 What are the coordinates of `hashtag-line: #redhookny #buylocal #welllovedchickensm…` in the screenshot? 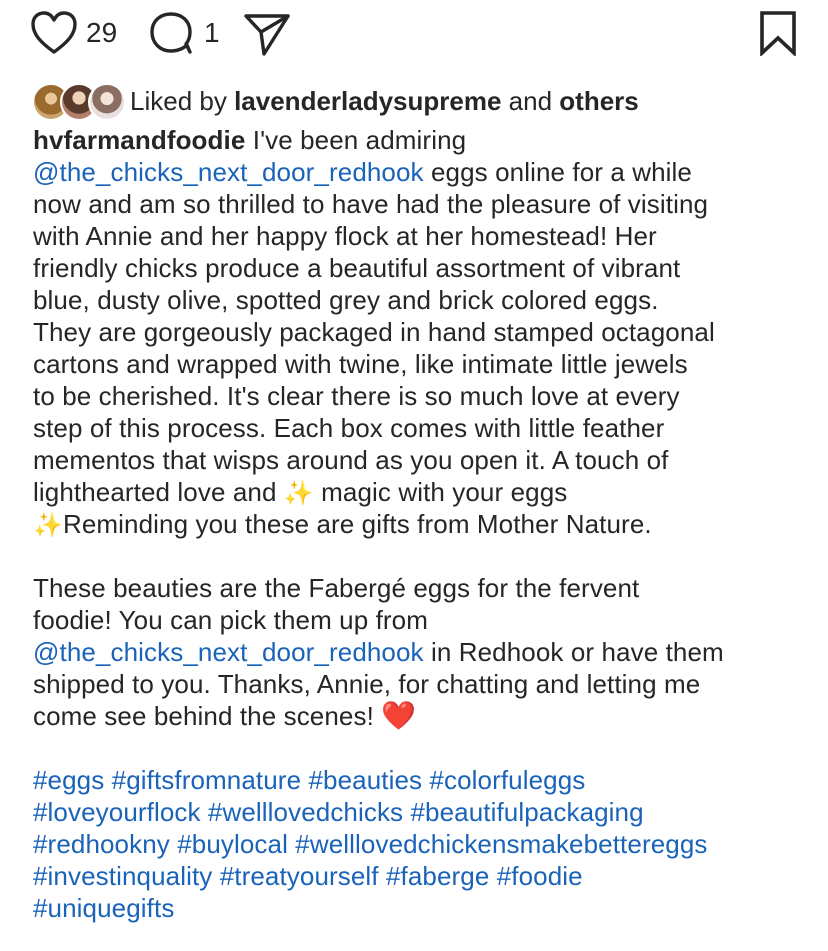 It's located at (418, 844).